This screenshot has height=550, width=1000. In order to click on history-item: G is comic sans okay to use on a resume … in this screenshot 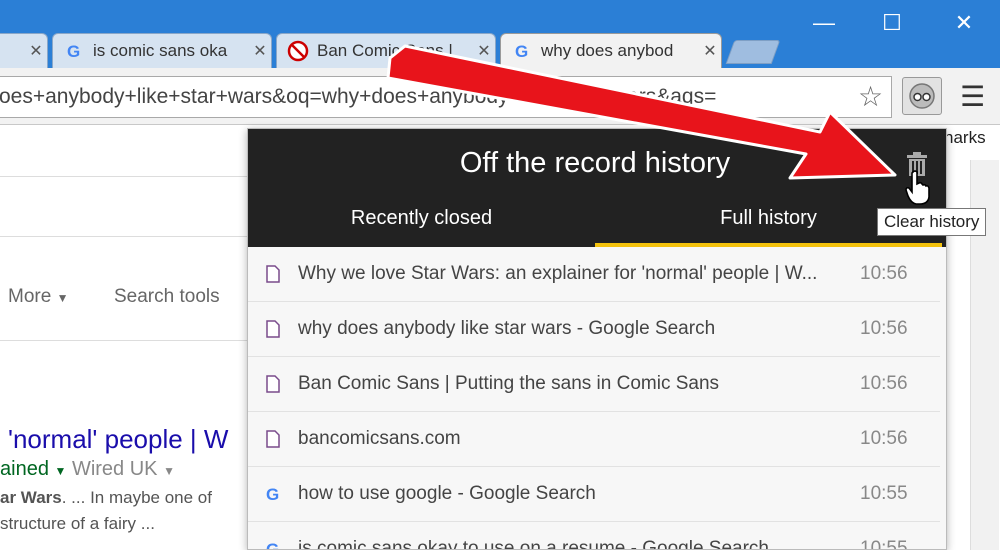, I will do `click(594, 536)`.